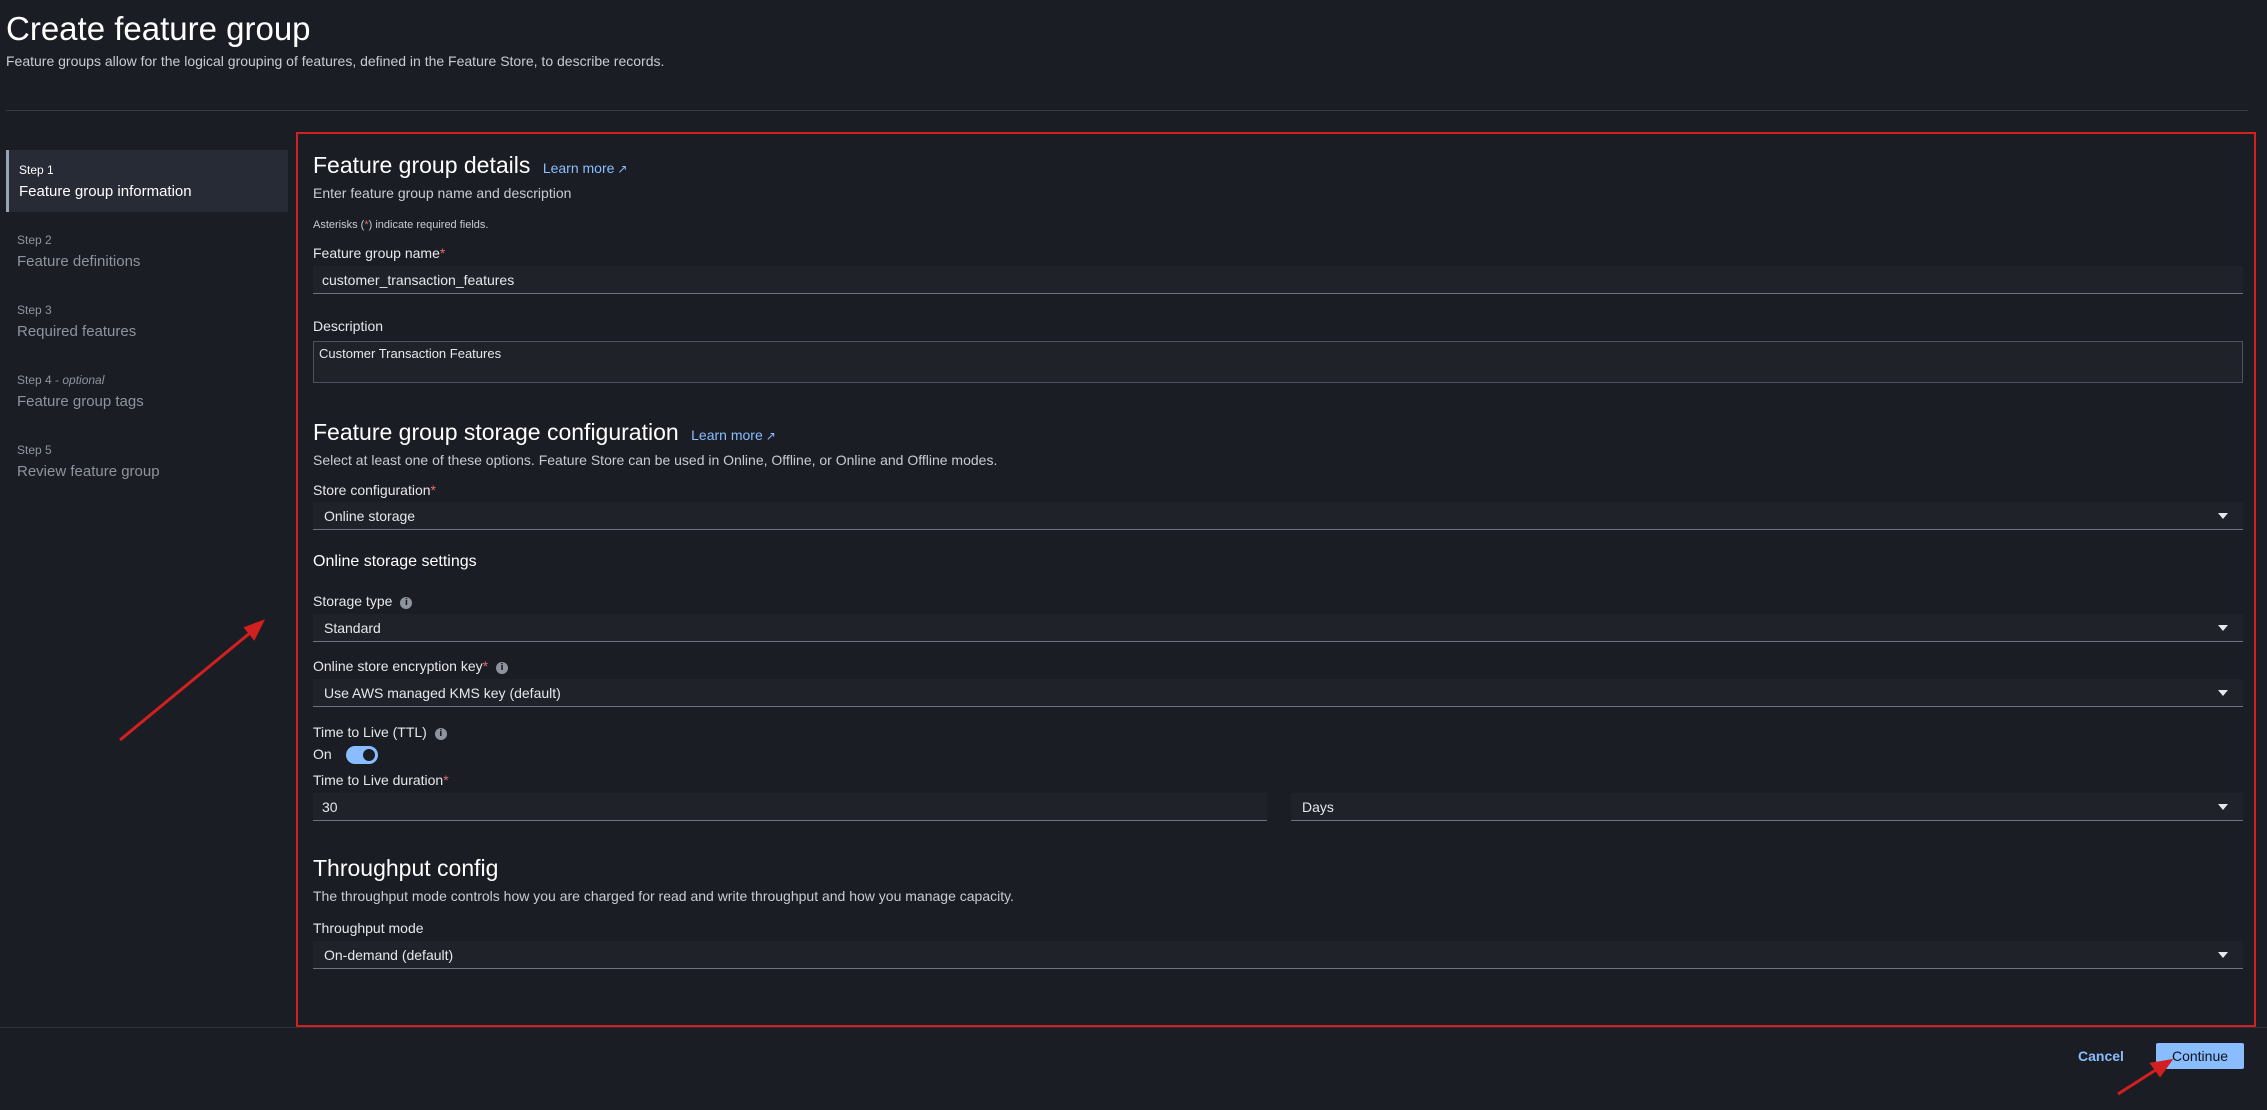 This screenshot has height=1110, width=2267. I want to click on description-textarea: Customer Transaction Features, so click(1278, 362).